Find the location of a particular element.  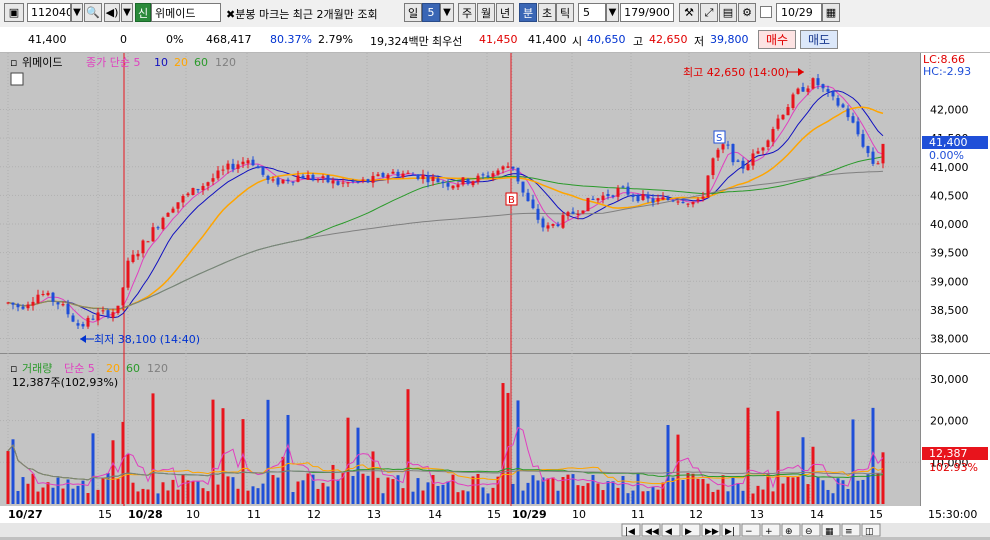

scroll-button-label: ▶| is located at coordinates (730, 532).